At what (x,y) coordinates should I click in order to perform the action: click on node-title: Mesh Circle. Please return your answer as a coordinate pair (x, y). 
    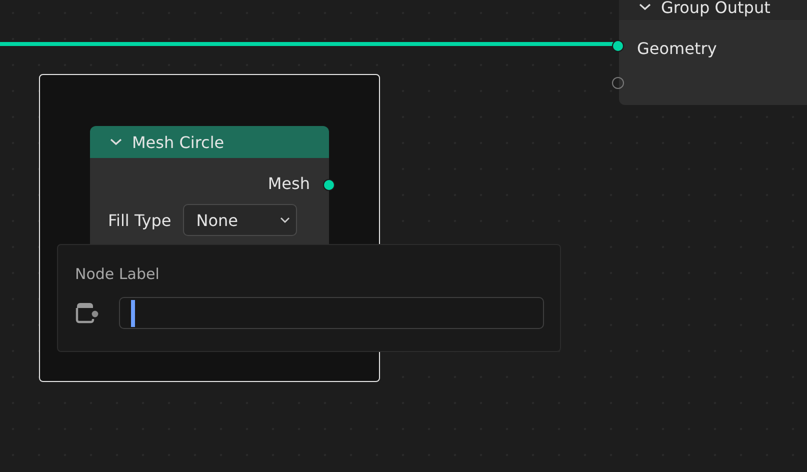
    Looking at the image, I should click on (178, 142).